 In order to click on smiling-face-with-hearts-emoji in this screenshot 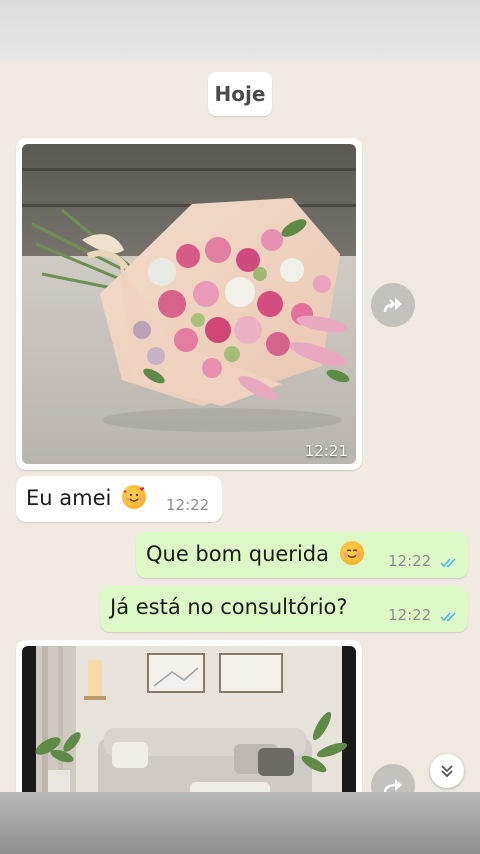, I will do `click(134, 497)`.